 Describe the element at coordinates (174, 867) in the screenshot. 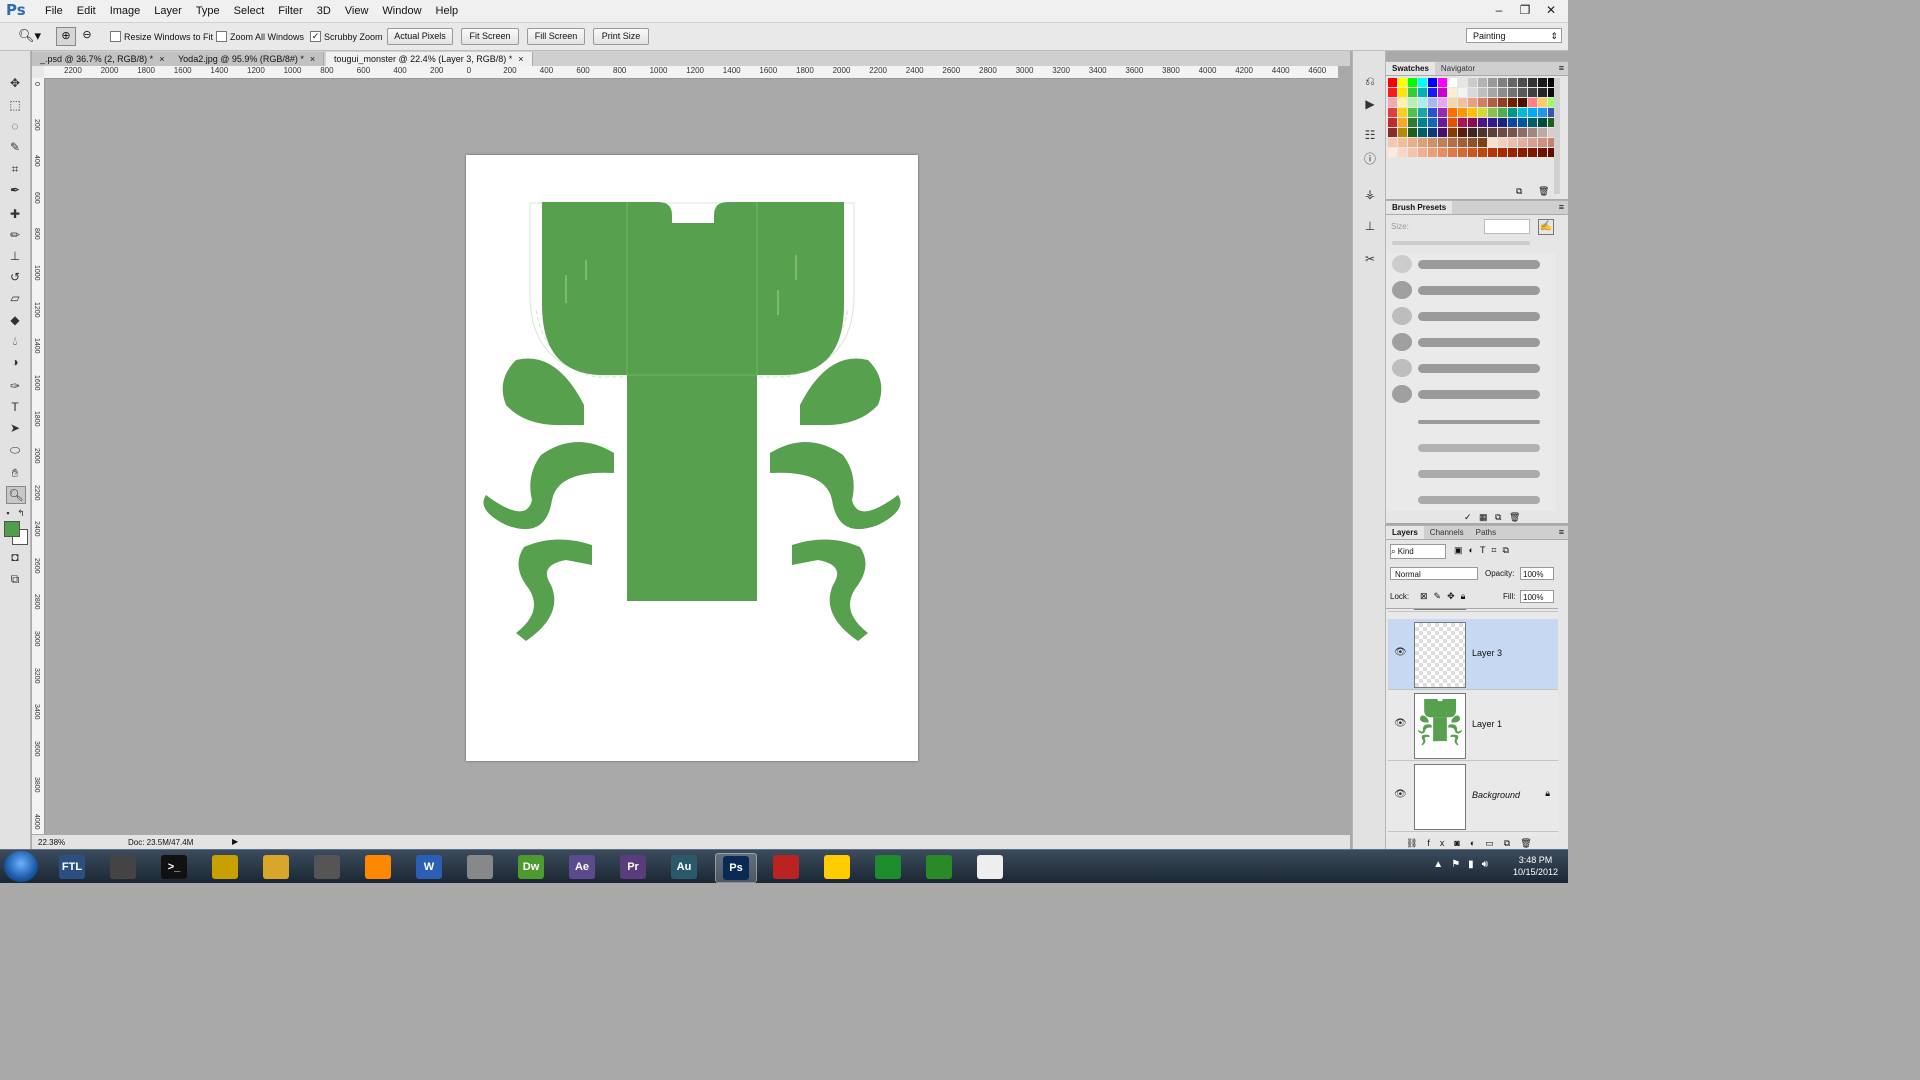

I see `taskbar-app-button: >_` at that location.